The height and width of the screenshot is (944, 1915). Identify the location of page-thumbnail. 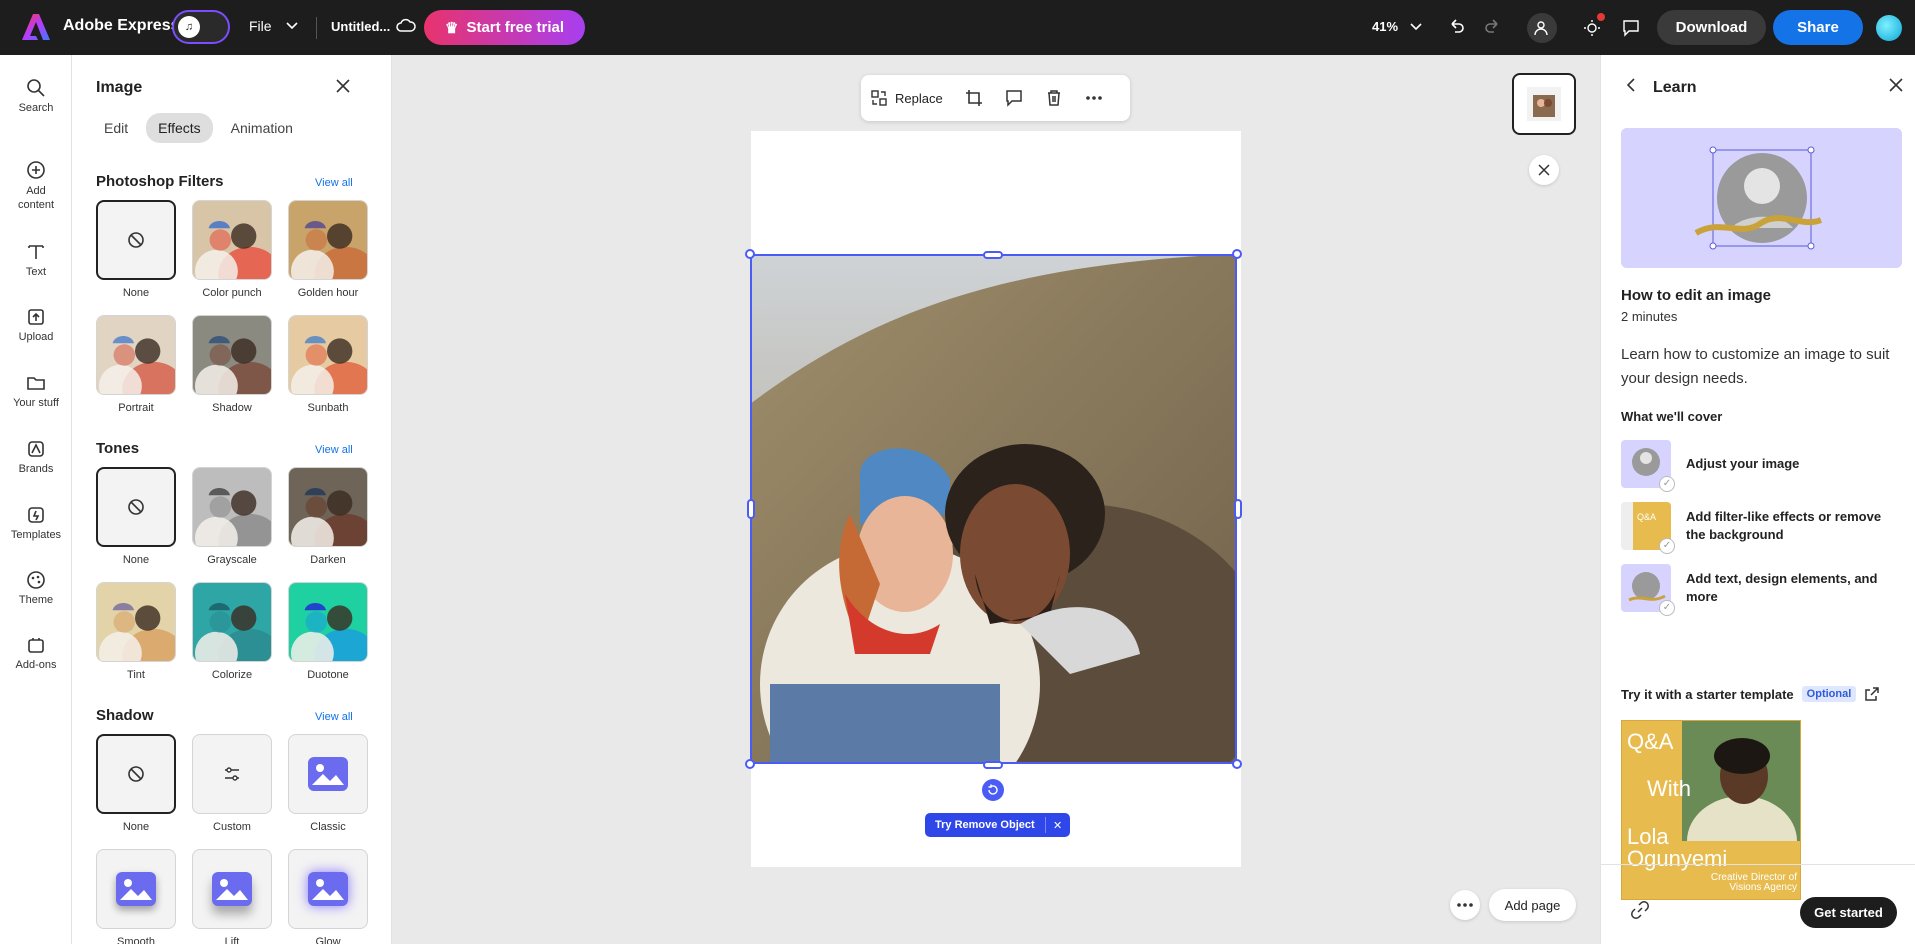
(1544, 104).